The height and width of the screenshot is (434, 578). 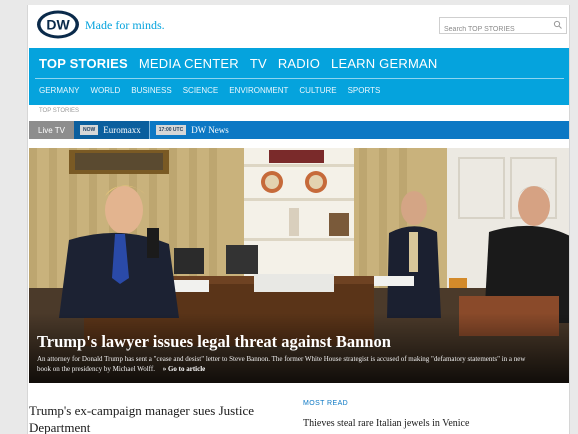 I want to click on nav-sub-business: BUSINESS, so click(x=151, y=90).